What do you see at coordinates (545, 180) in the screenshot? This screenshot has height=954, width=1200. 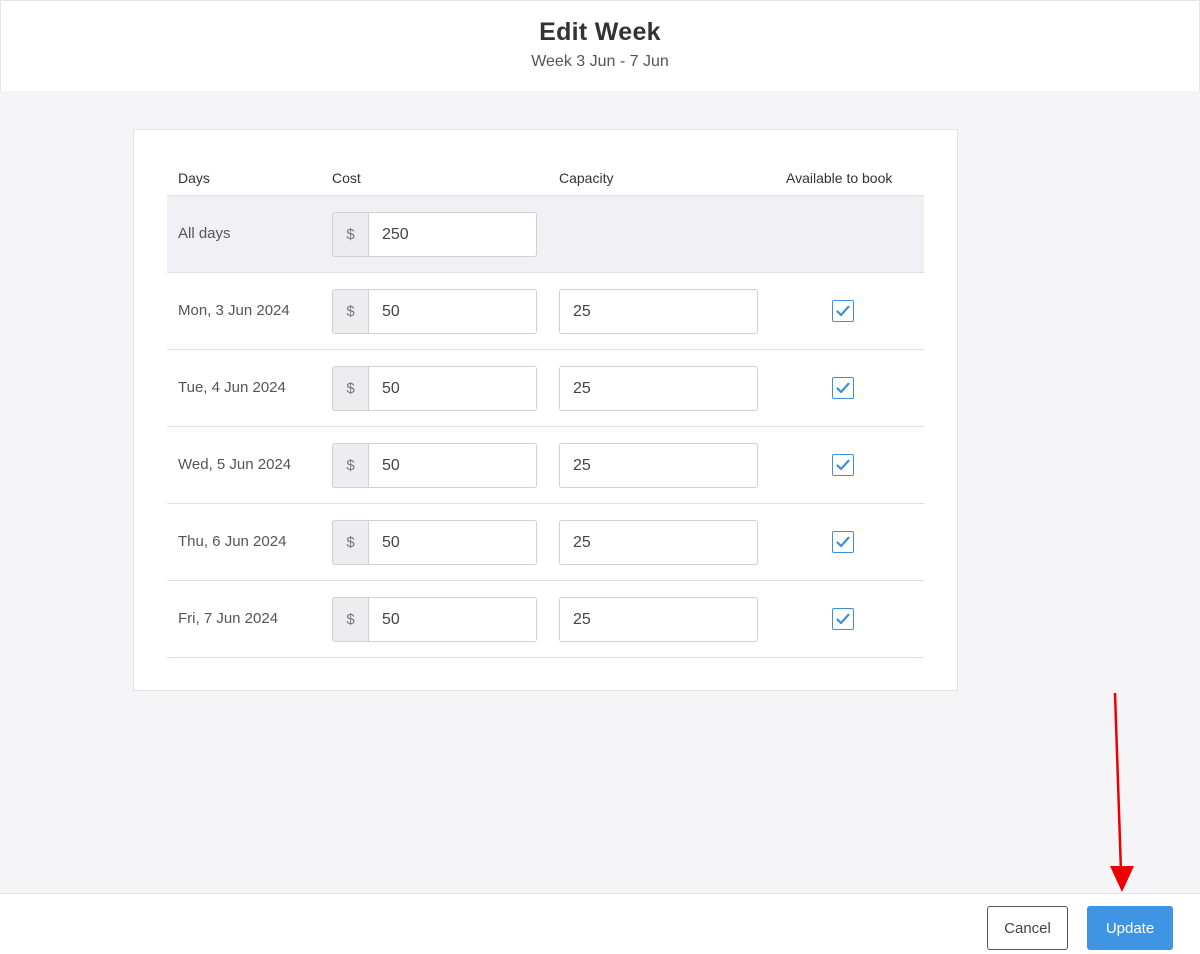 I see `table-header: Days Cost Capacity Available to book` at bounding box center [545, 180].